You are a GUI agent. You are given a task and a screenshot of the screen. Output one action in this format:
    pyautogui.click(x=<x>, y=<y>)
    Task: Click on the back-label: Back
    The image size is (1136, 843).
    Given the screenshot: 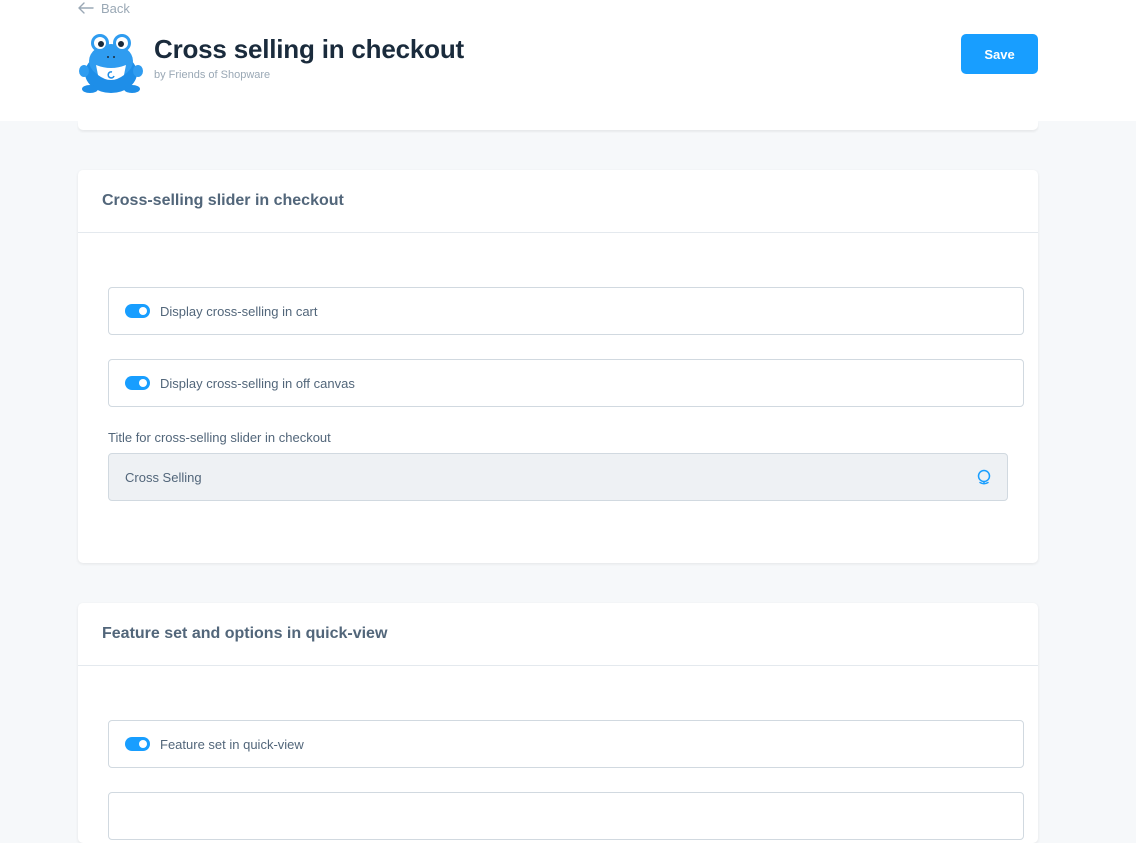 What is the action you would take?
    pyautogui.click(x=115, y=8)
    